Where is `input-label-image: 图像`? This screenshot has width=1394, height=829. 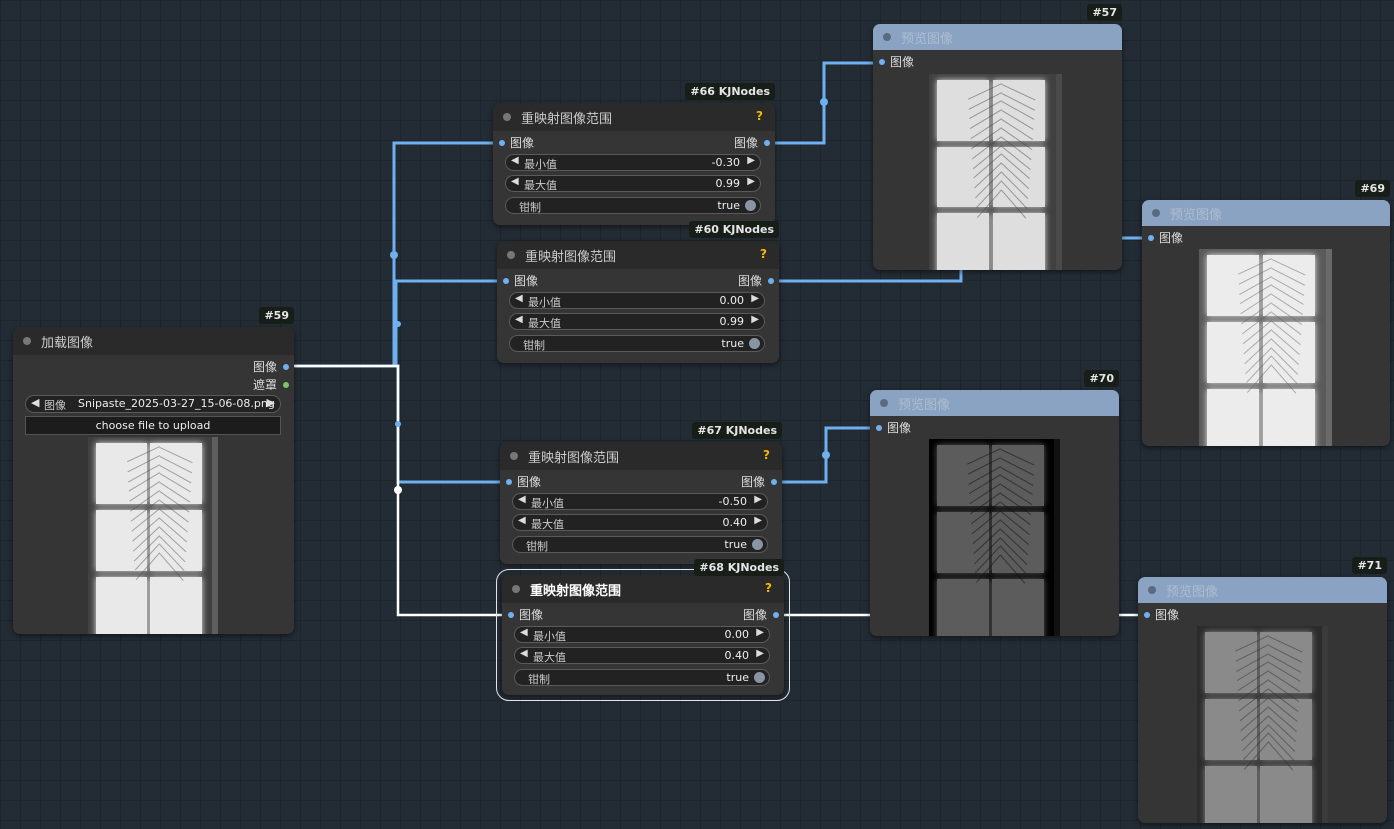
input-label-image: 图像 is located at coordinates (529, 482).